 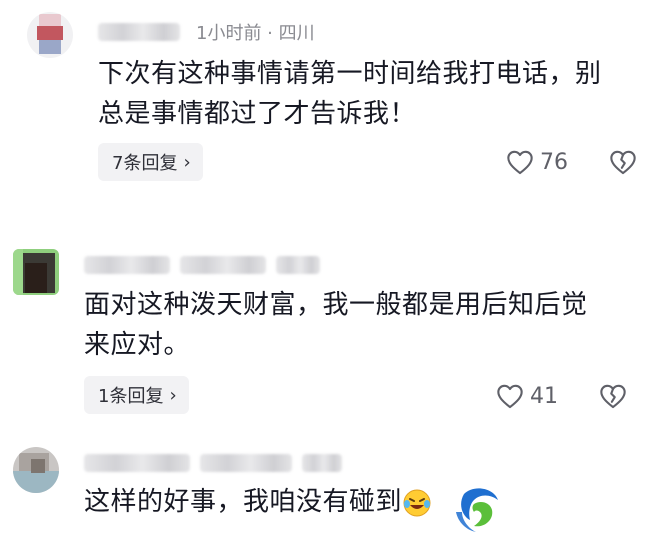 I want to click on comment-text: 下次有这种事情请第一时间给我打电话，别 总是事情都过了才告诉我！, so click(x=350, y=94).